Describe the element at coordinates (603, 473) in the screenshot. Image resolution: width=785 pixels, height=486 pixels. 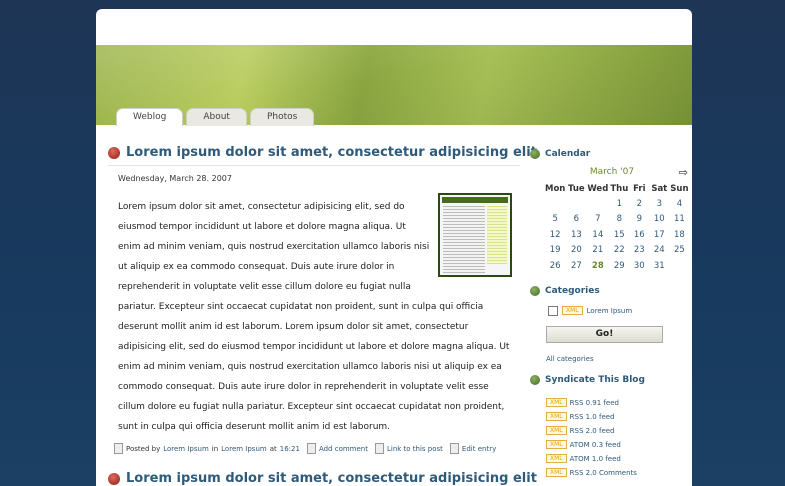
I see `feed-link: RSS 2.0 Comments` at that location.